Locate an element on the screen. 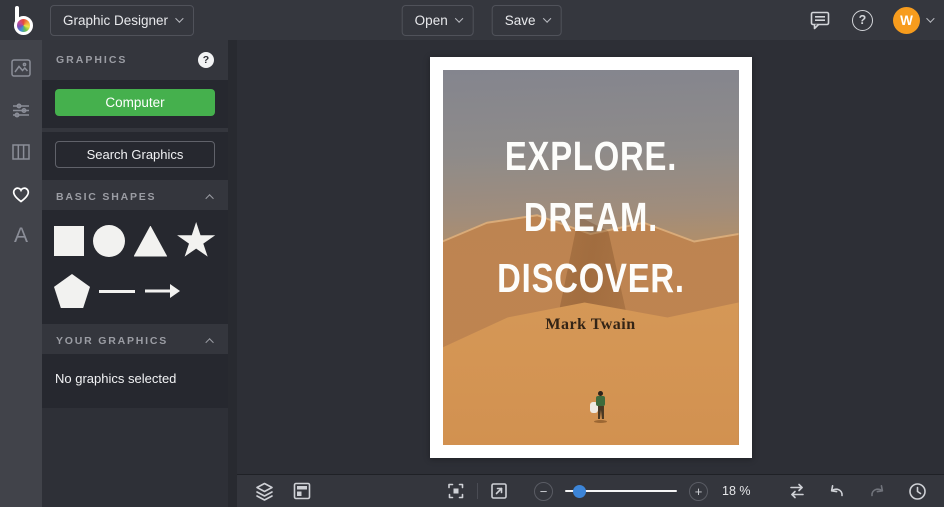 Image resolution: width=944 pixels, height=507 pixels. chat-bubble-icon is located at coordinates (820, 20).